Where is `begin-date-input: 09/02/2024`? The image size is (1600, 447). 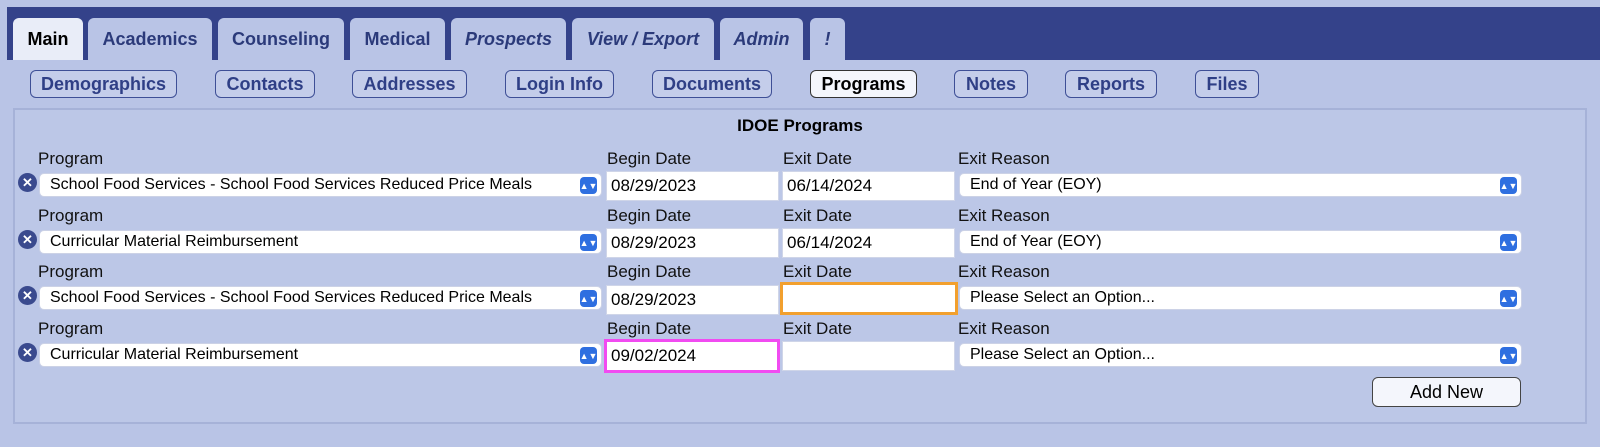 begin-date-input: 09/02/2024 is located at coordinates (692, 356).